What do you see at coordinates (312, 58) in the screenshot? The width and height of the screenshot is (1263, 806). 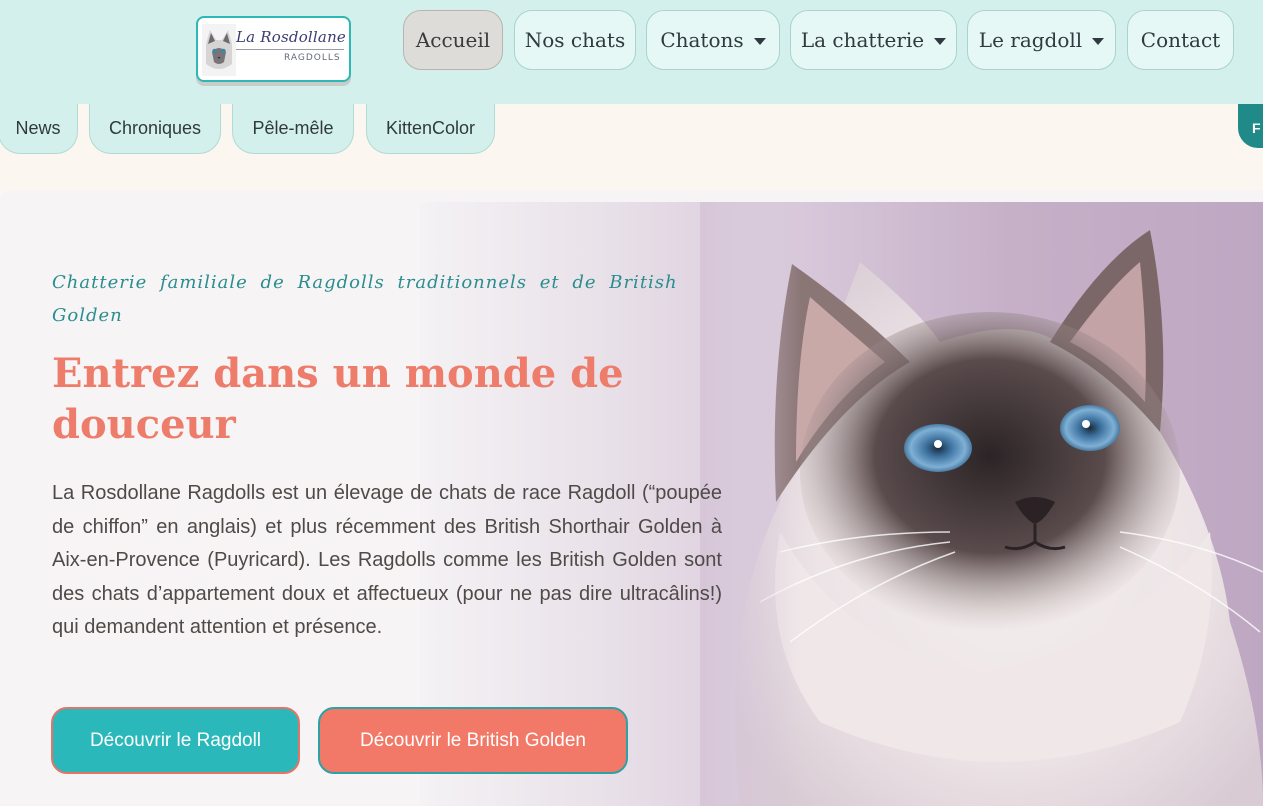 I see `logo-subtitle-text: RAGDOLLS` at bounding box center [312, 58].